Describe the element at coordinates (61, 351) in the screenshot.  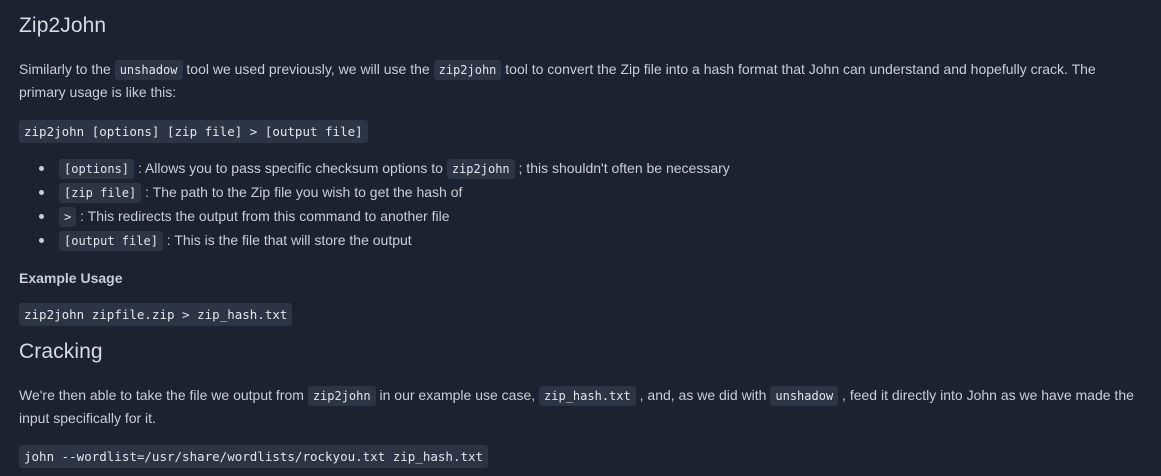
I see `section-title-cracking: Cracking` at that location.